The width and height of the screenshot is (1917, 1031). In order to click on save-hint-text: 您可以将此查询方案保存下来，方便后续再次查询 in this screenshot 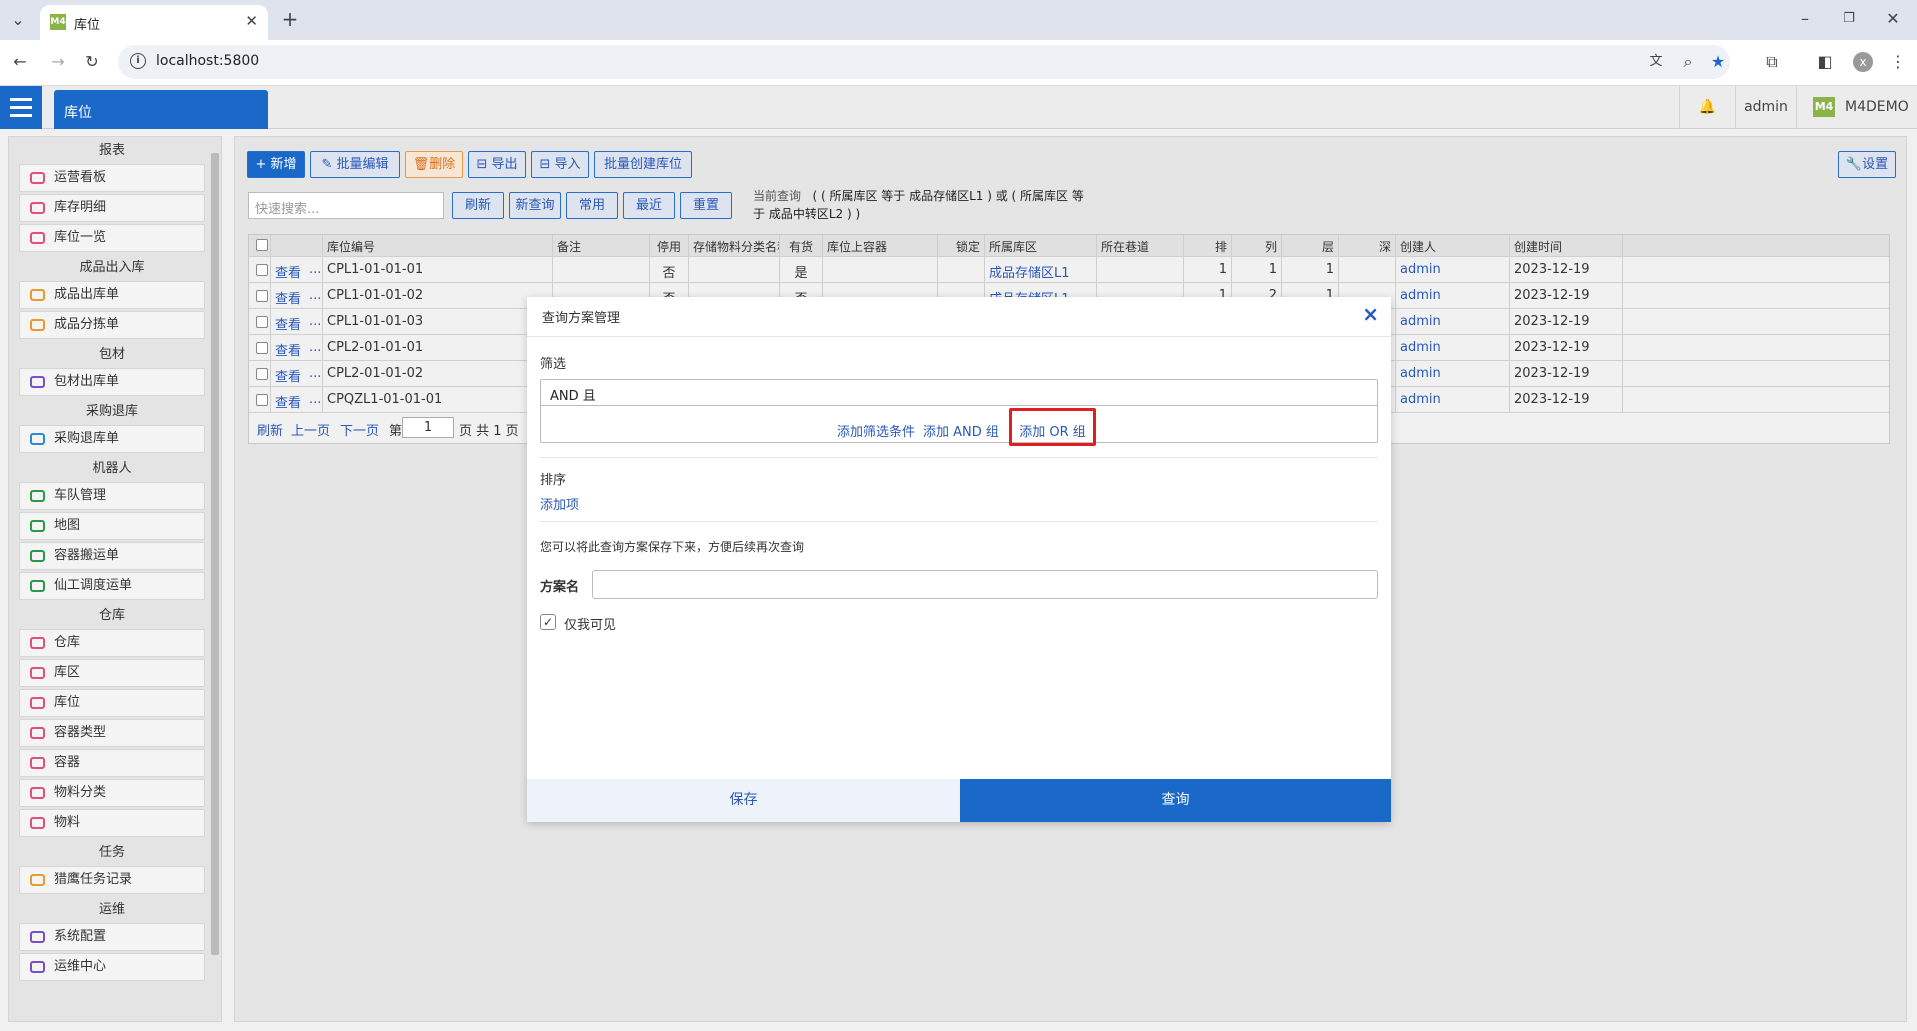, I will do `click(672, 547)`.